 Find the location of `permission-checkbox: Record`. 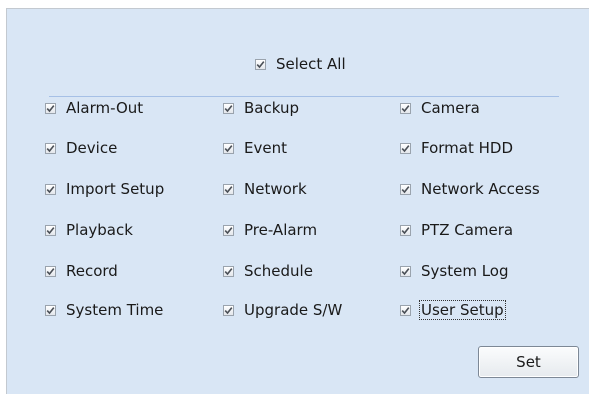

permission-checkbox: Record is located at coordinates (82, 271).